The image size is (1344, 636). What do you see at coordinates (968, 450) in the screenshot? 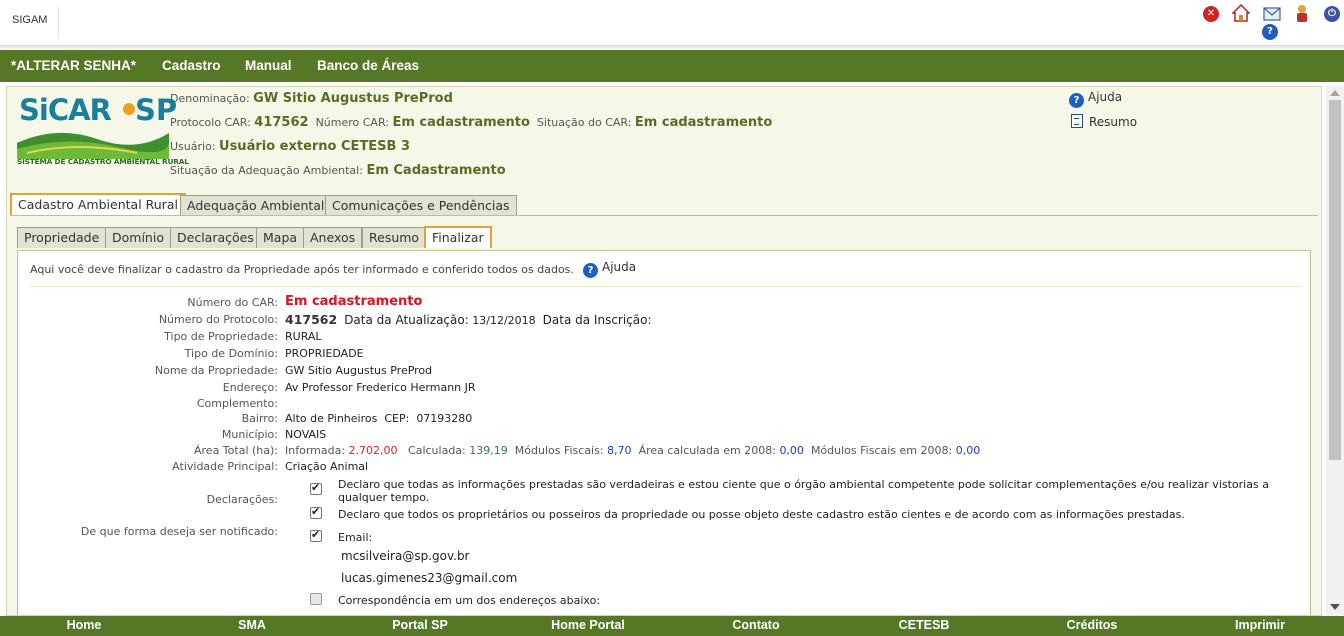
I see `modulos-2008-value: 0,00` at bounding box center [968, 450].